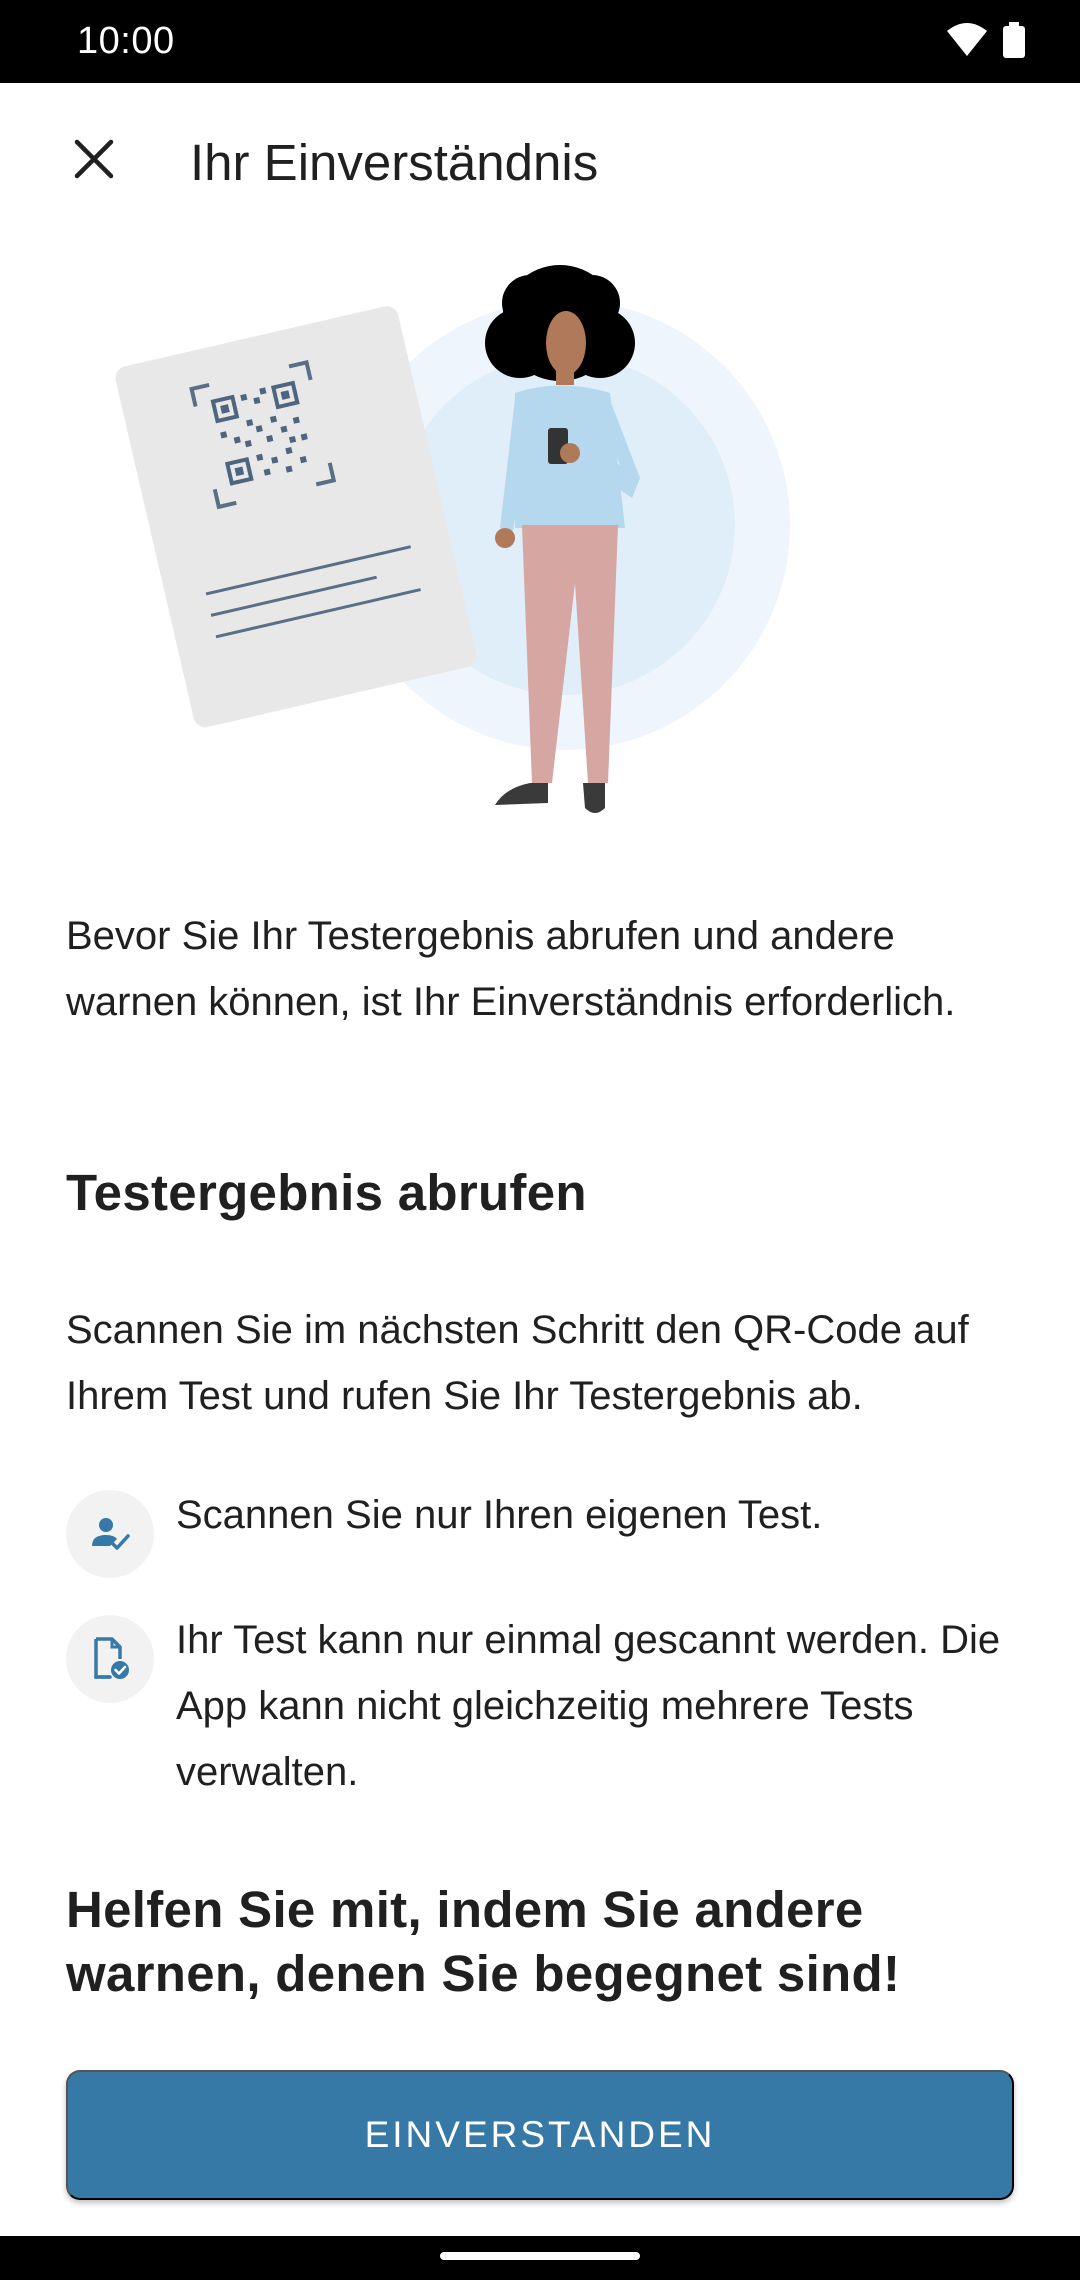 This screenshot has height=2280, width=1080. Describe the element at coordinates (326, 1192) in the screenshot. I see `section-heading: Testergebnis abrufen` at that location.